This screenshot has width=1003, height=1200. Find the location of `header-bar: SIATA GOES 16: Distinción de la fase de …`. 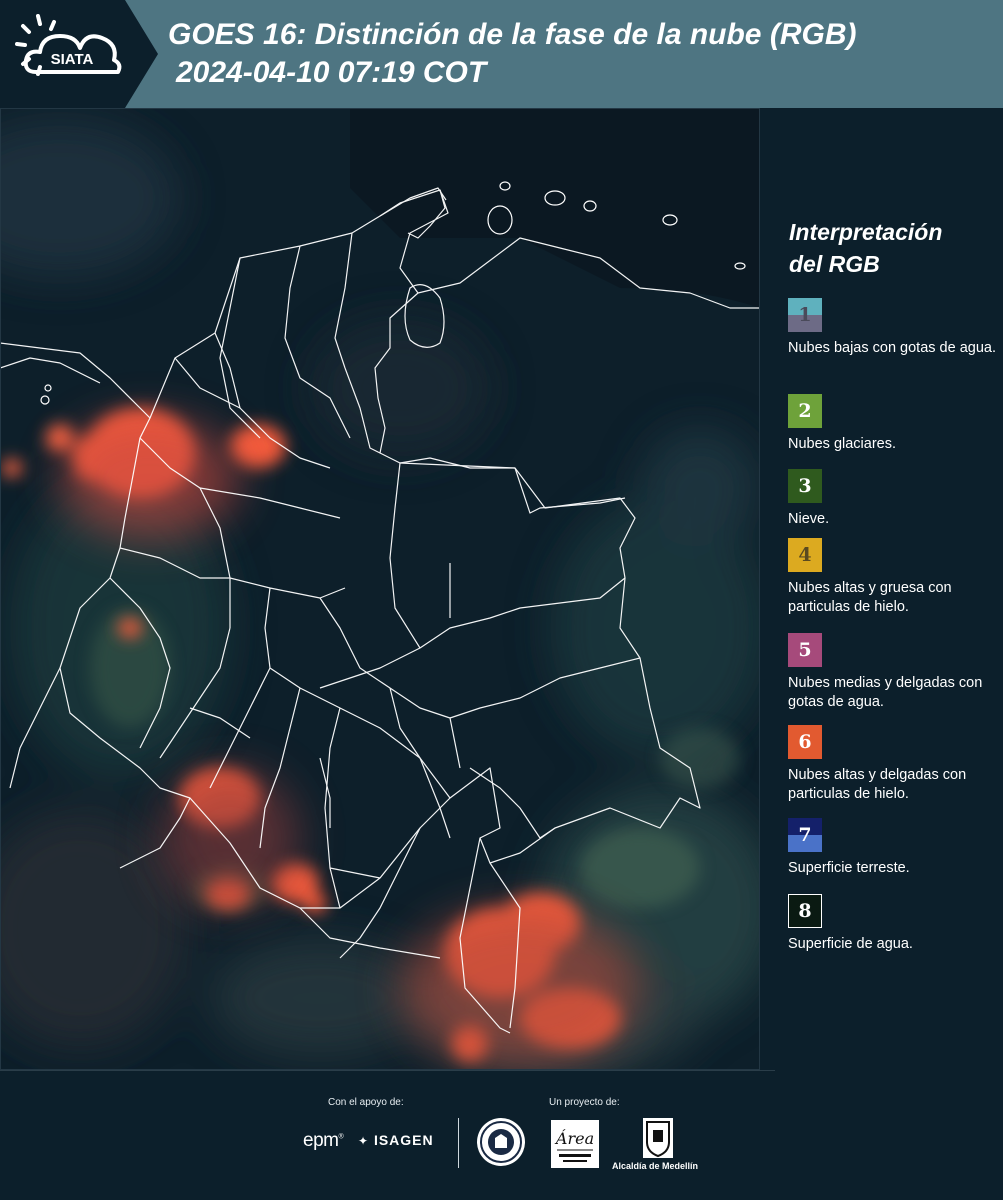

header-bar: SIATA GOES 16: Distinción de la fase de … is located at coordinates (501, 54).